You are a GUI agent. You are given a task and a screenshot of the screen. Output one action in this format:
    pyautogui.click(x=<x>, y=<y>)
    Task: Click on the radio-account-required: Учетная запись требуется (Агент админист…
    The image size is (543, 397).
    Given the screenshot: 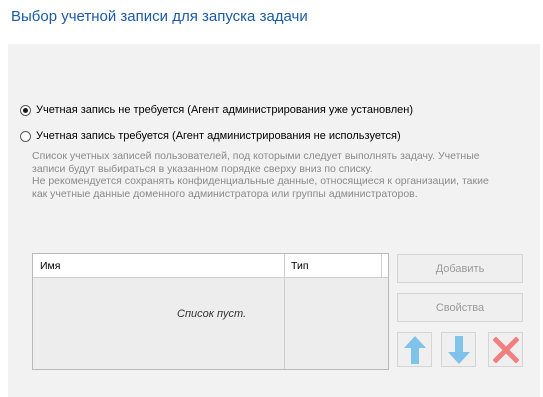 What is the action you would take?
    pyautogui.click(x=210, y=136)
    